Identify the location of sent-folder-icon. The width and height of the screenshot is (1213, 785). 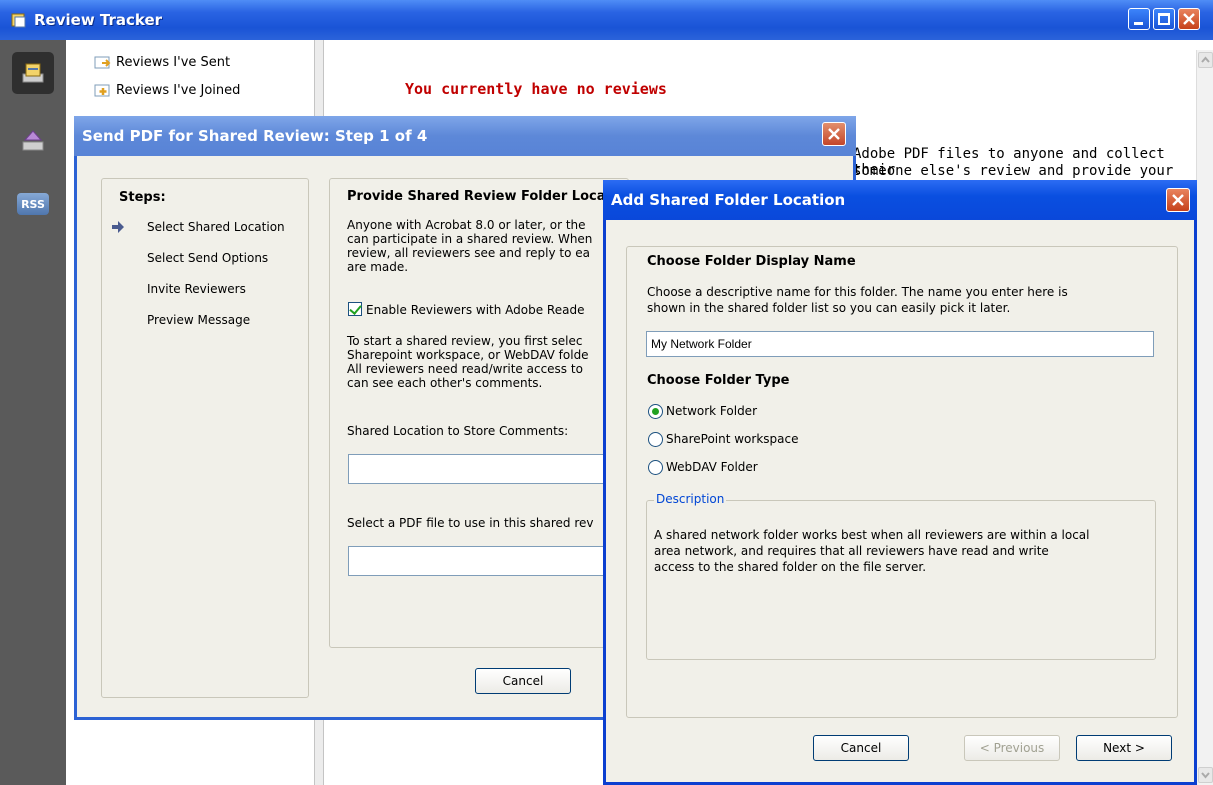
(102, 62).